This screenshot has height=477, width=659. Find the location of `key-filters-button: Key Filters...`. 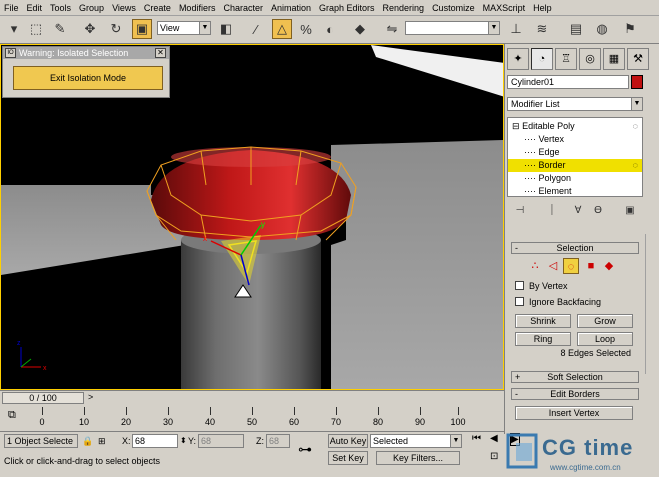

key-filters-button: Key Filters... is located at coordinates (418, 458).